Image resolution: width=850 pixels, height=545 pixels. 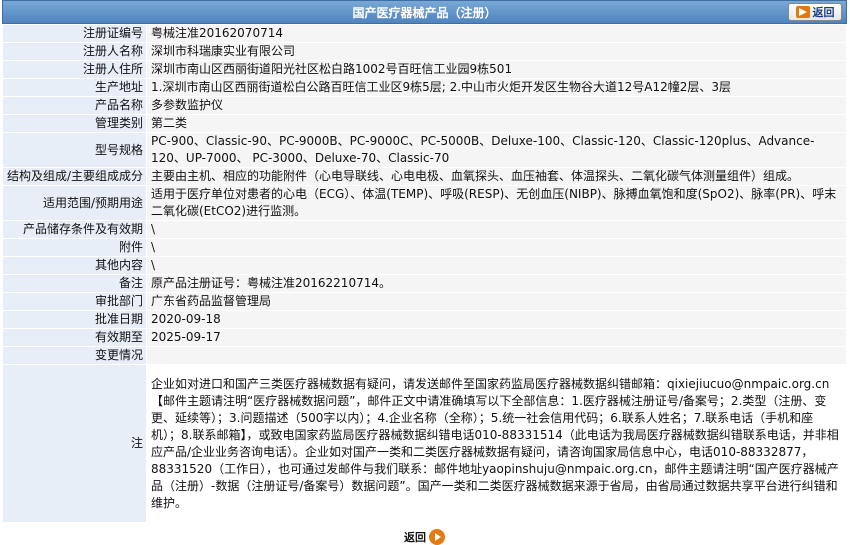 I want to click on row-key: 其他内容, so click(x=74, y=265).